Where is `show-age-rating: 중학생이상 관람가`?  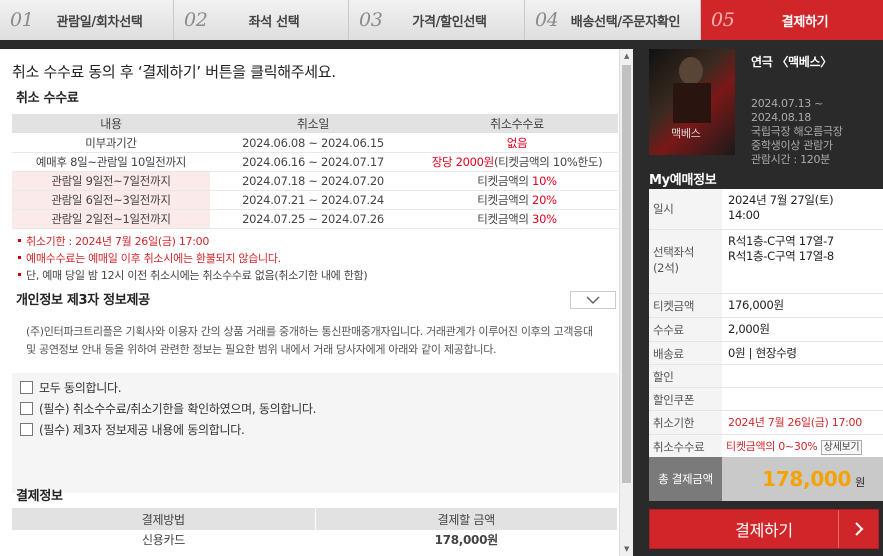 show-age-rating: 중학생이상 관람가 is located at coordinates (792, 145).